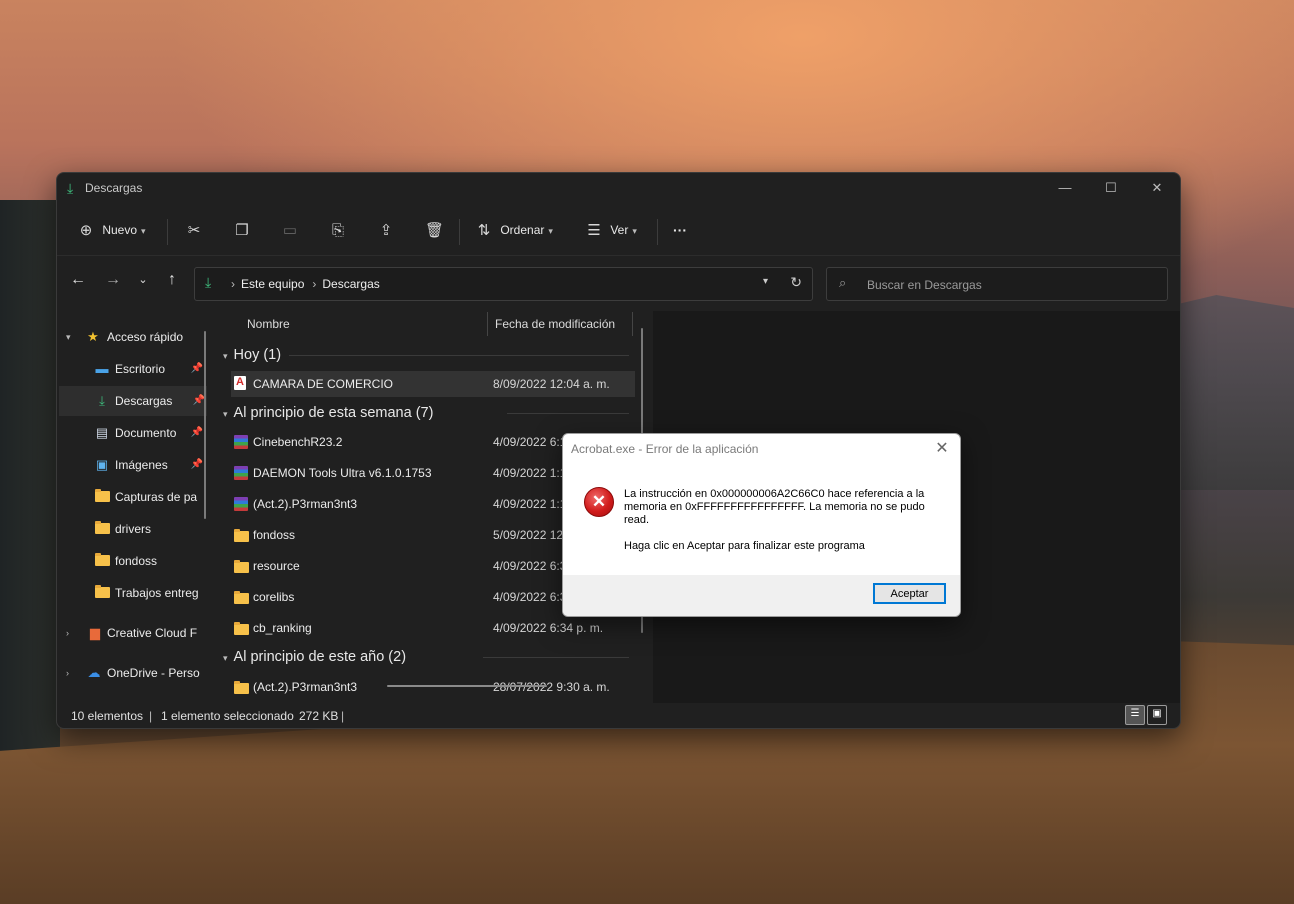  I want to click on sidebar-item-creative-cloud: › ▆ Creative Cloud F, so click(132, 633).